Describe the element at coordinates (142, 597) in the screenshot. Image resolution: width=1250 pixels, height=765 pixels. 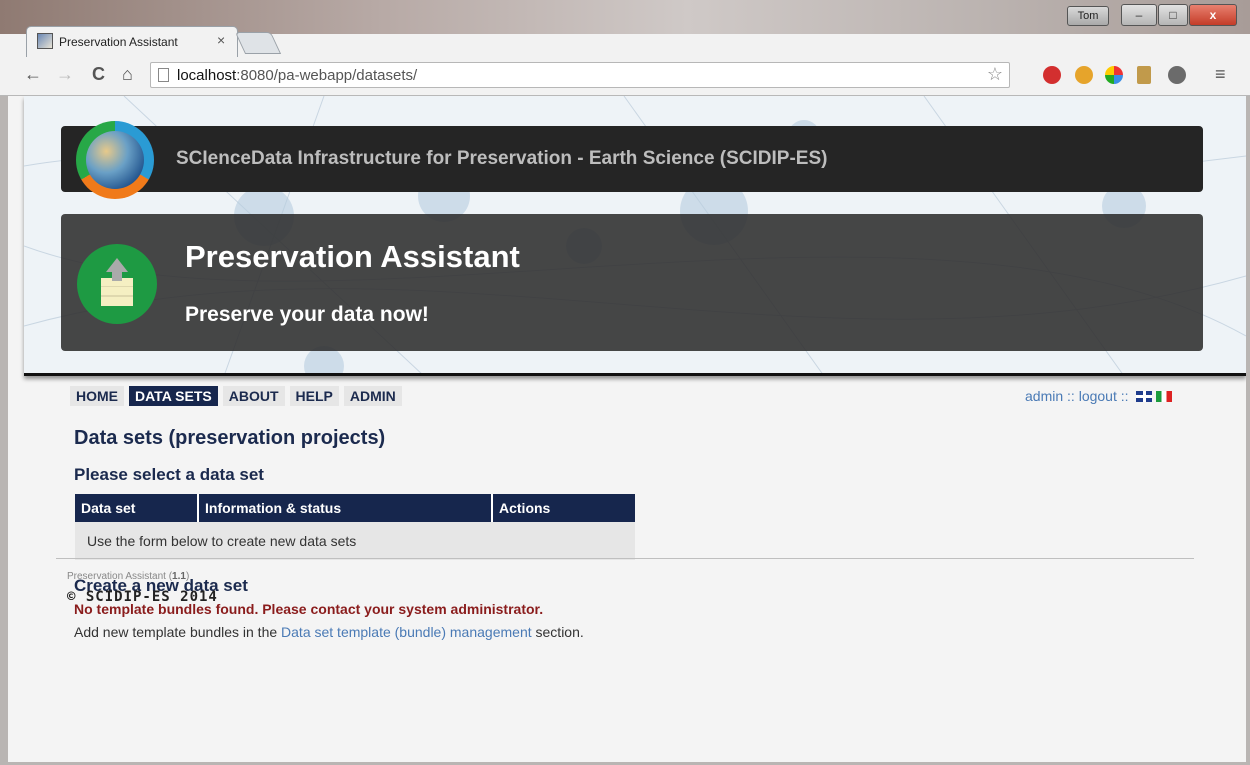
I see `footer-copyright: © SCIDIP-ES 2014` at that location.